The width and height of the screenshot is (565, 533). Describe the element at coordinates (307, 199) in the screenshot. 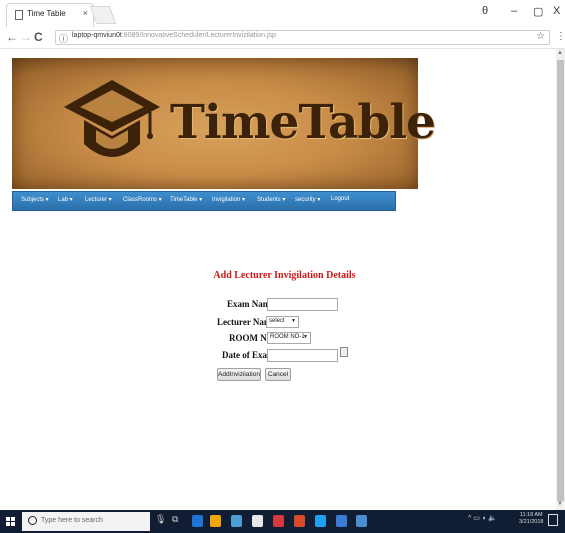

I see `nav-item-security: security ▾` at that location.